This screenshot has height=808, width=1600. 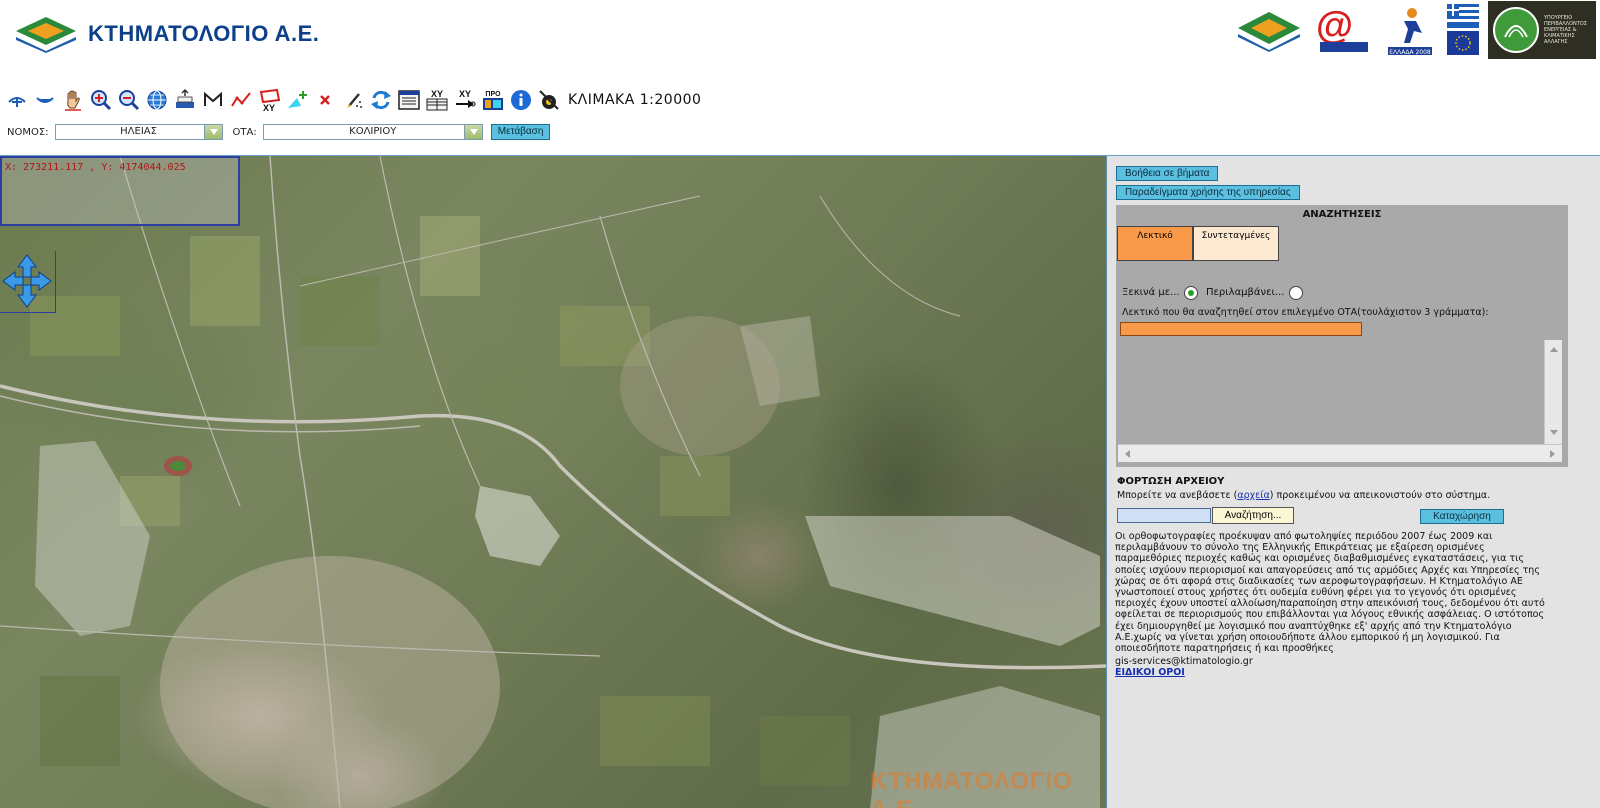 I want to click on municipality-value: ΚΟΛΙΡΙΟΥ, so click(x=373, y=131).